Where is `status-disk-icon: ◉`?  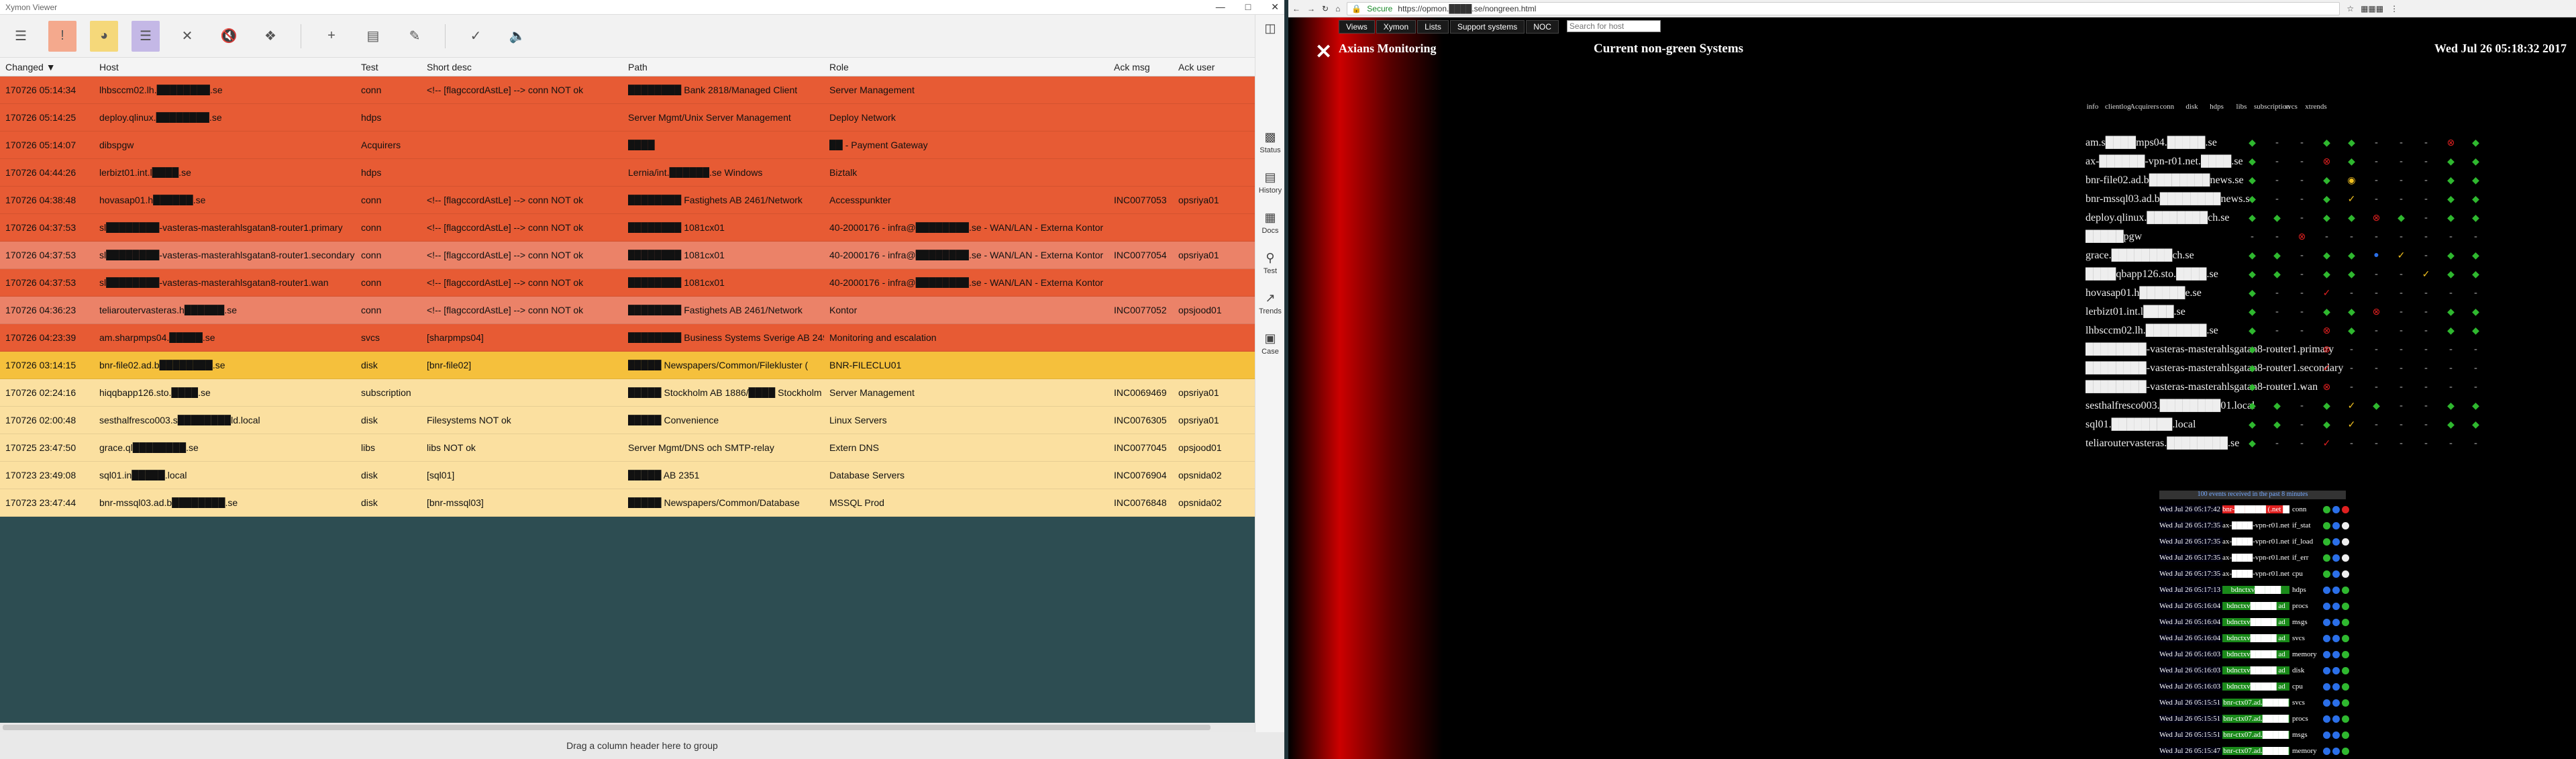 status-disk-icon: ◉ is located at coordinates (2351, 181).